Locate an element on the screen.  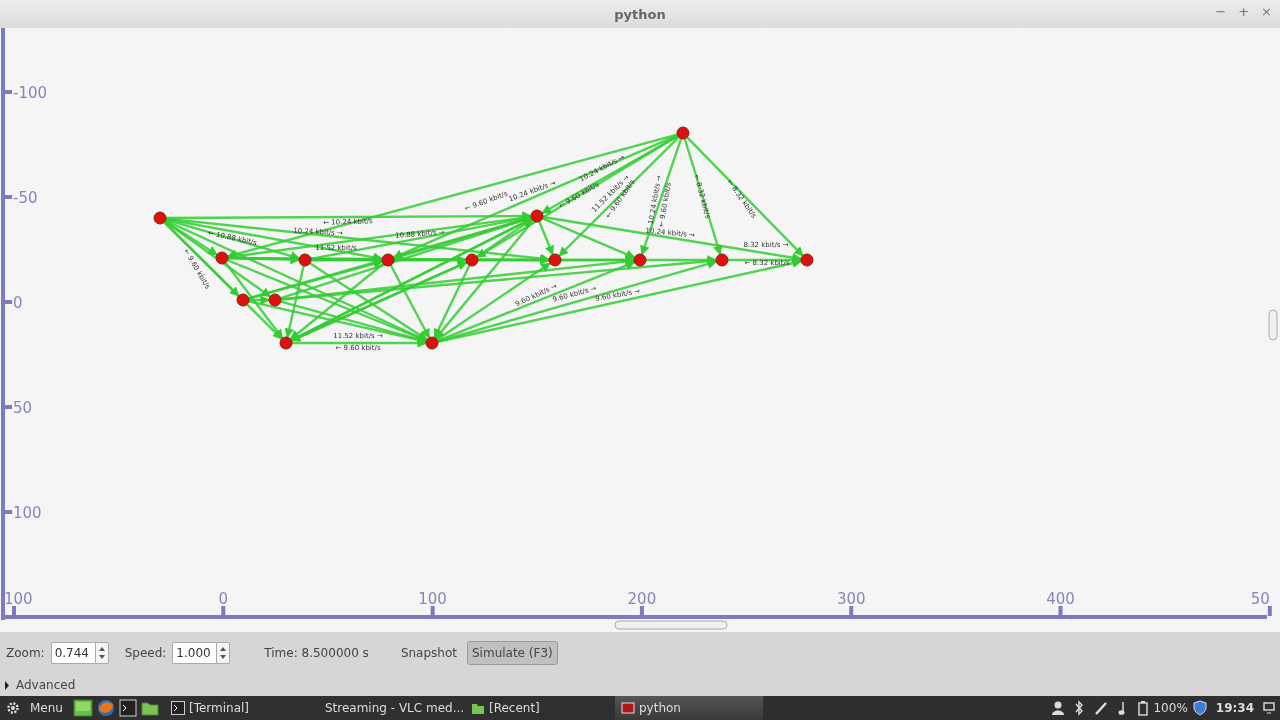
axis-label: -100 is located at coordinates (30, 93).